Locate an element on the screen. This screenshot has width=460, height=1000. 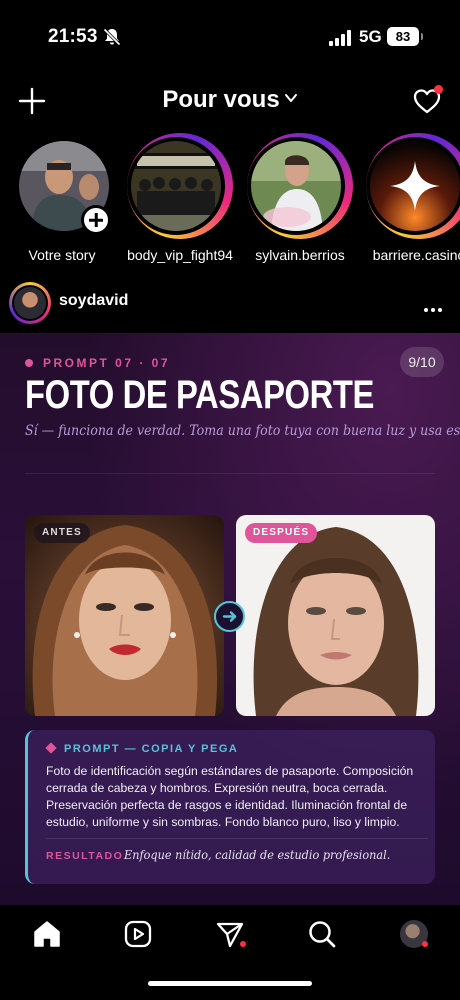
battery-indicator: 83 is located at coordinates (405, 36).